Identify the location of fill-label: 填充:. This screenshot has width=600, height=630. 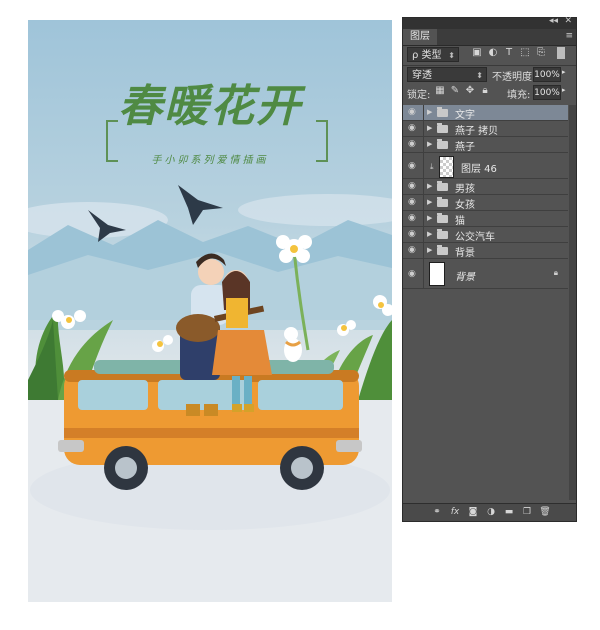
(519, 95).